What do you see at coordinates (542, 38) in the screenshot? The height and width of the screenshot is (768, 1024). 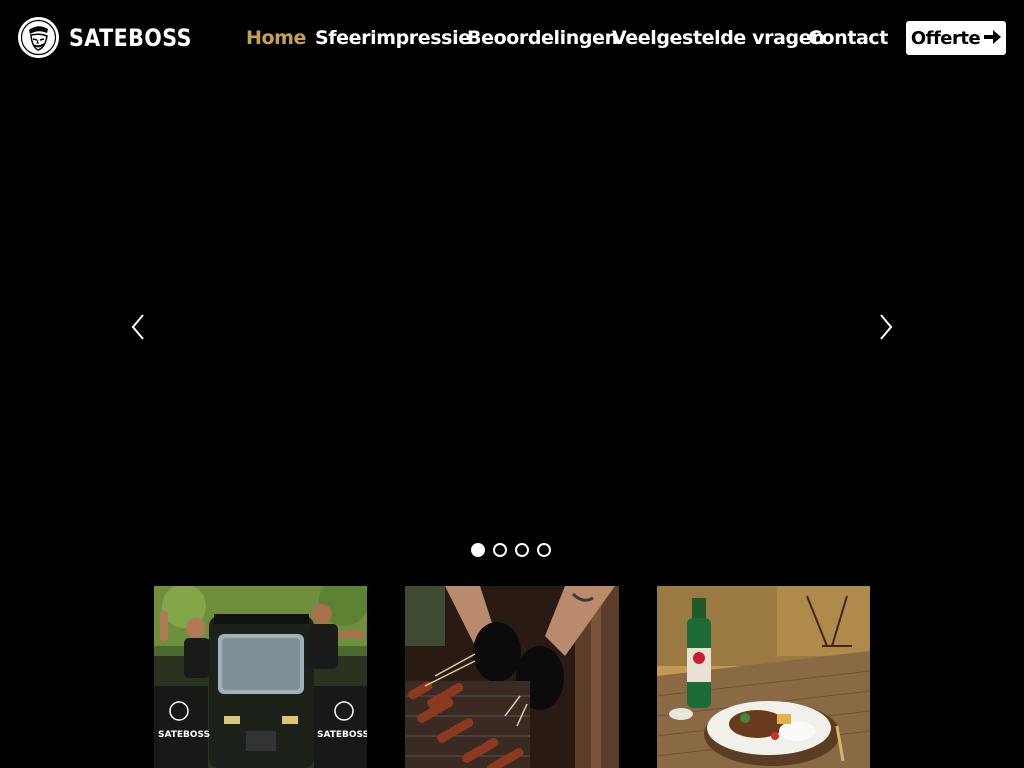 I see `nav-item-beoordelingen: Beoordelingen` at bounding box center [542, 38].